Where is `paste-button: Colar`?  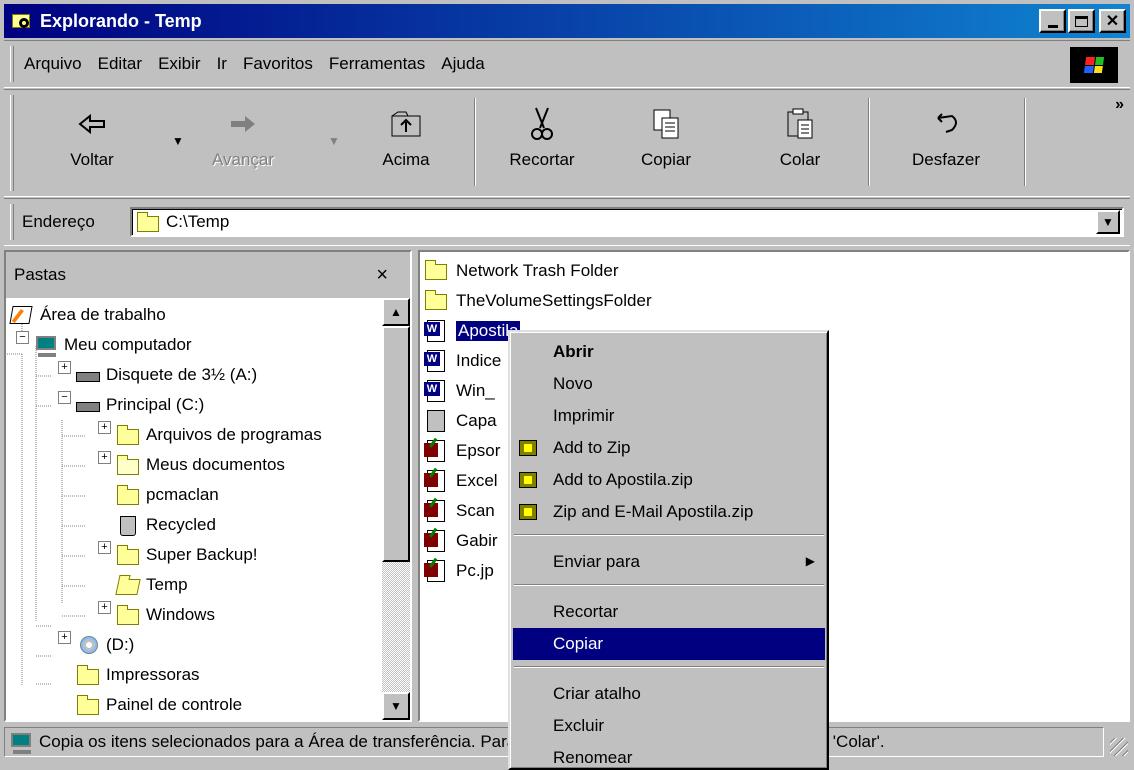 paste-button: Colar is located at coordinates (800, 144).